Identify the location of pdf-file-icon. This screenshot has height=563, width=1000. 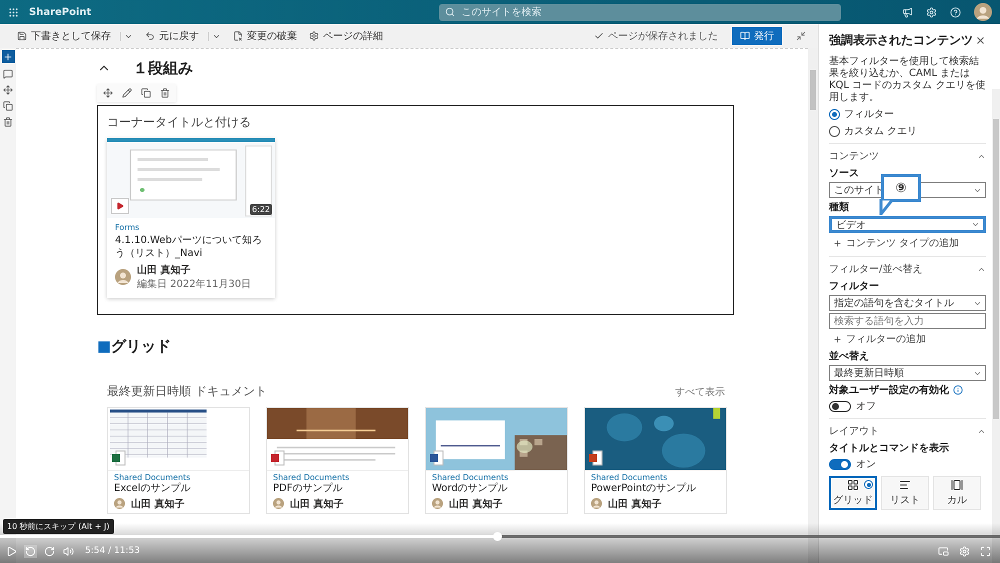
(278, 458).